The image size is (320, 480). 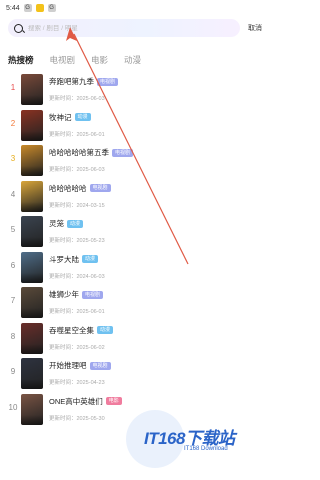 What do you see at coordinates (13, 87) in the screenshot?
I see `rank-number: 1` at bounding box center [13, 87].